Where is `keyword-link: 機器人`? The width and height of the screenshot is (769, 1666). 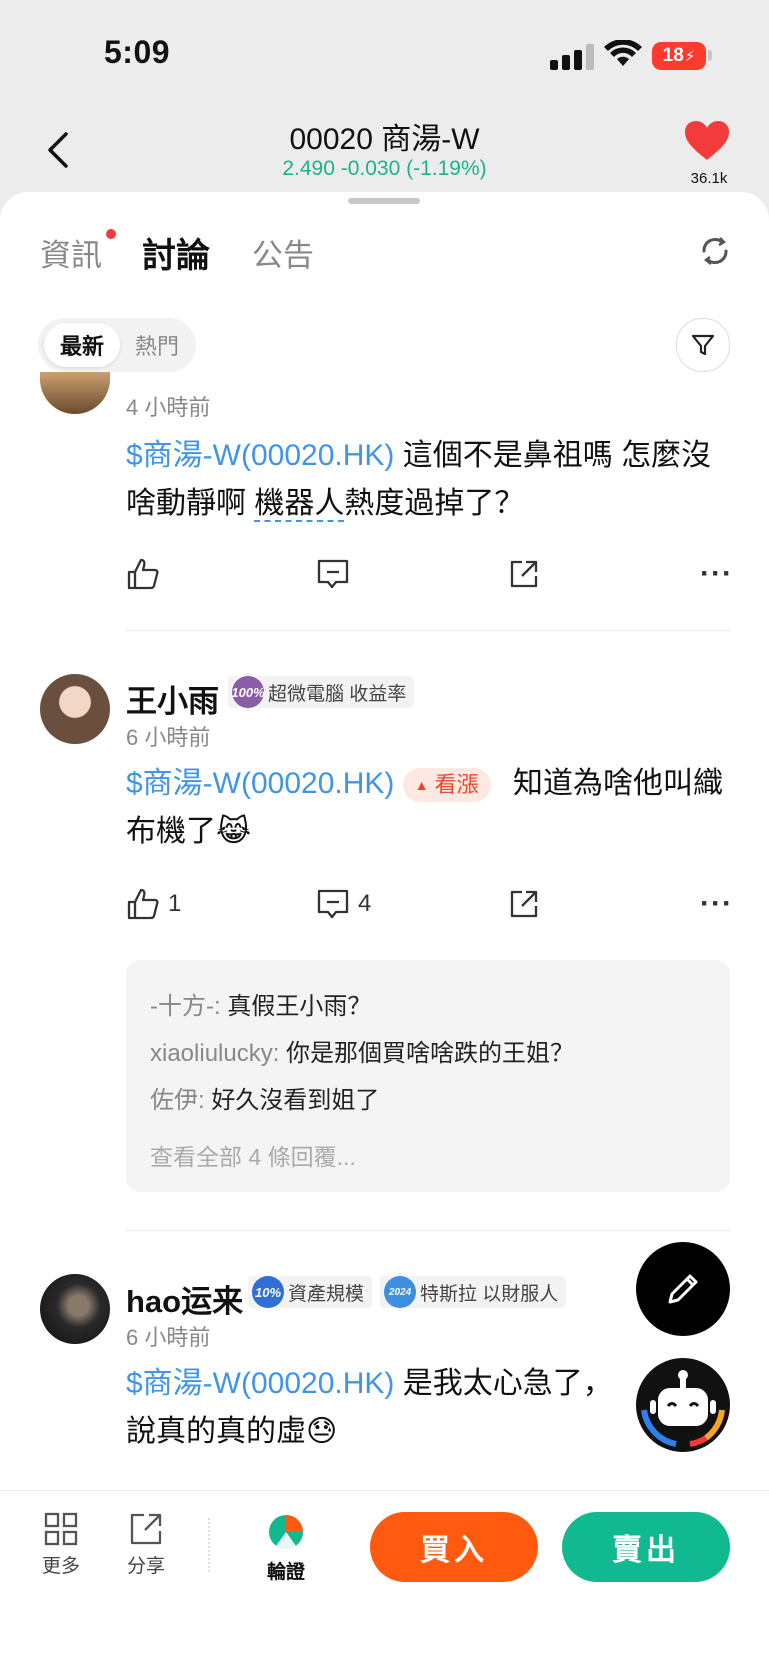
keyword-link: 機器人 is located at coordinates (299, 504).